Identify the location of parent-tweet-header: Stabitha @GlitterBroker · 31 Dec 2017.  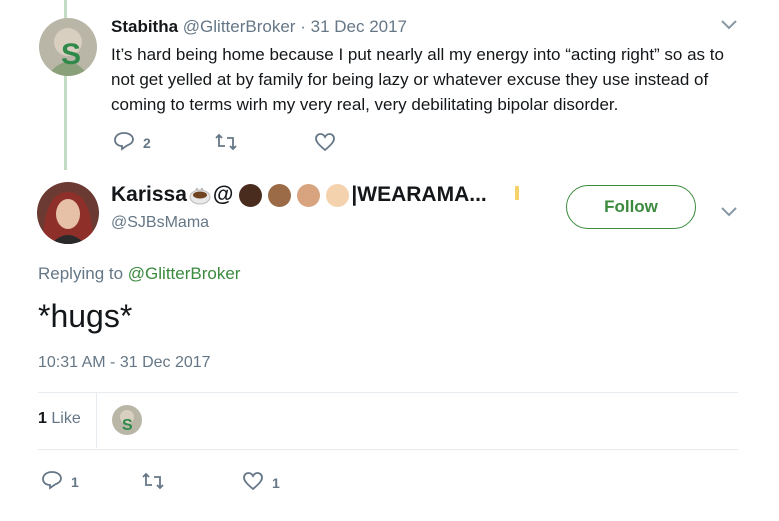
(259, 27).